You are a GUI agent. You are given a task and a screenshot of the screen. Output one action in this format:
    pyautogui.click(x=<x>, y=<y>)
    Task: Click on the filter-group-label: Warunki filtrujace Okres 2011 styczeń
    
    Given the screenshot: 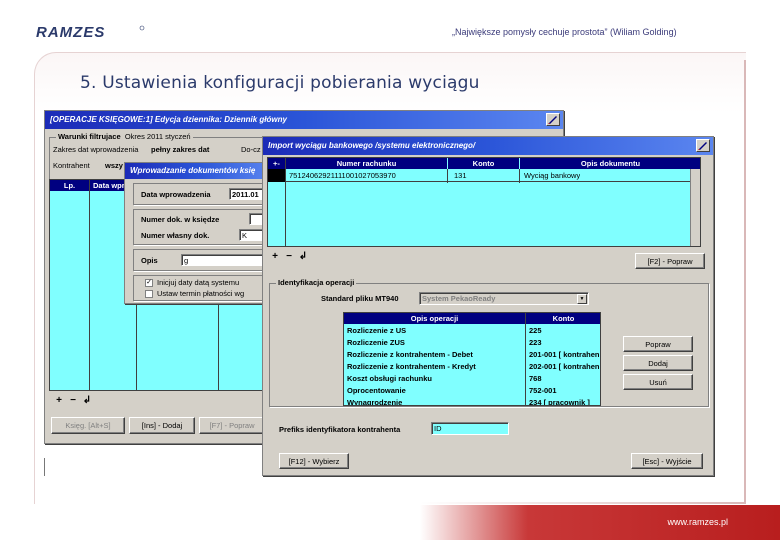 What is the action you would take?
    pyautogui.click(x=124, y=136)
    